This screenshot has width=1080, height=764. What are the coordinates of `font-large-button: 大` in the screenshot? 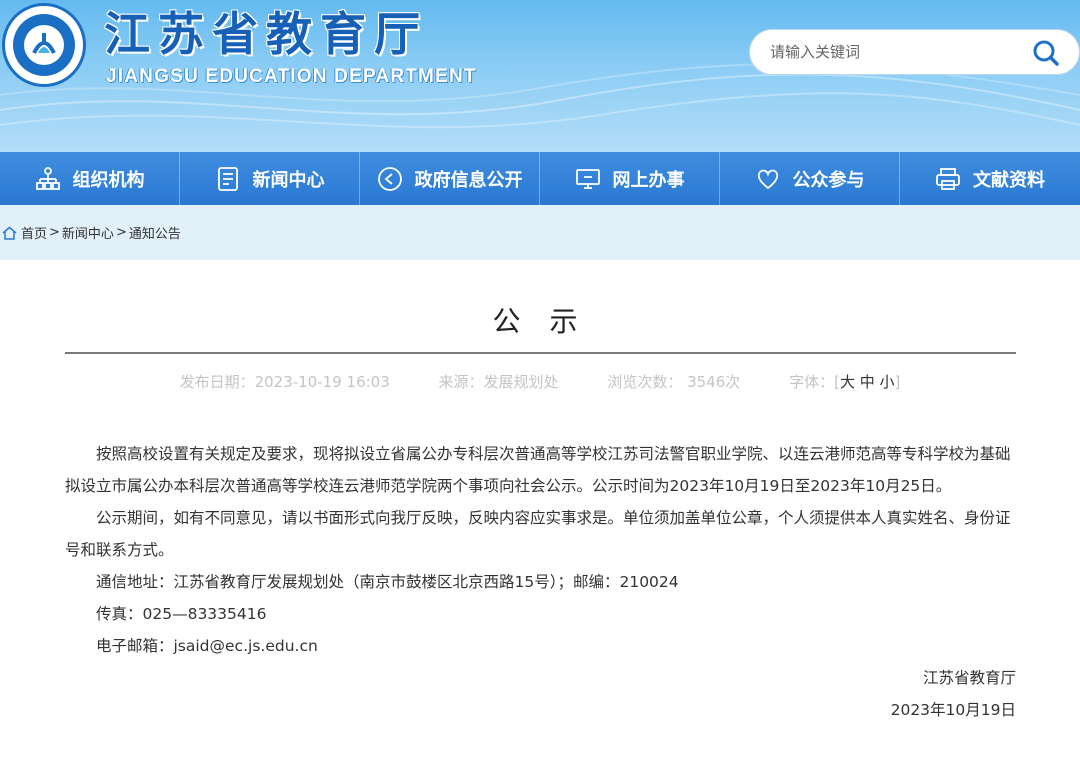 It's located at (847, 382).